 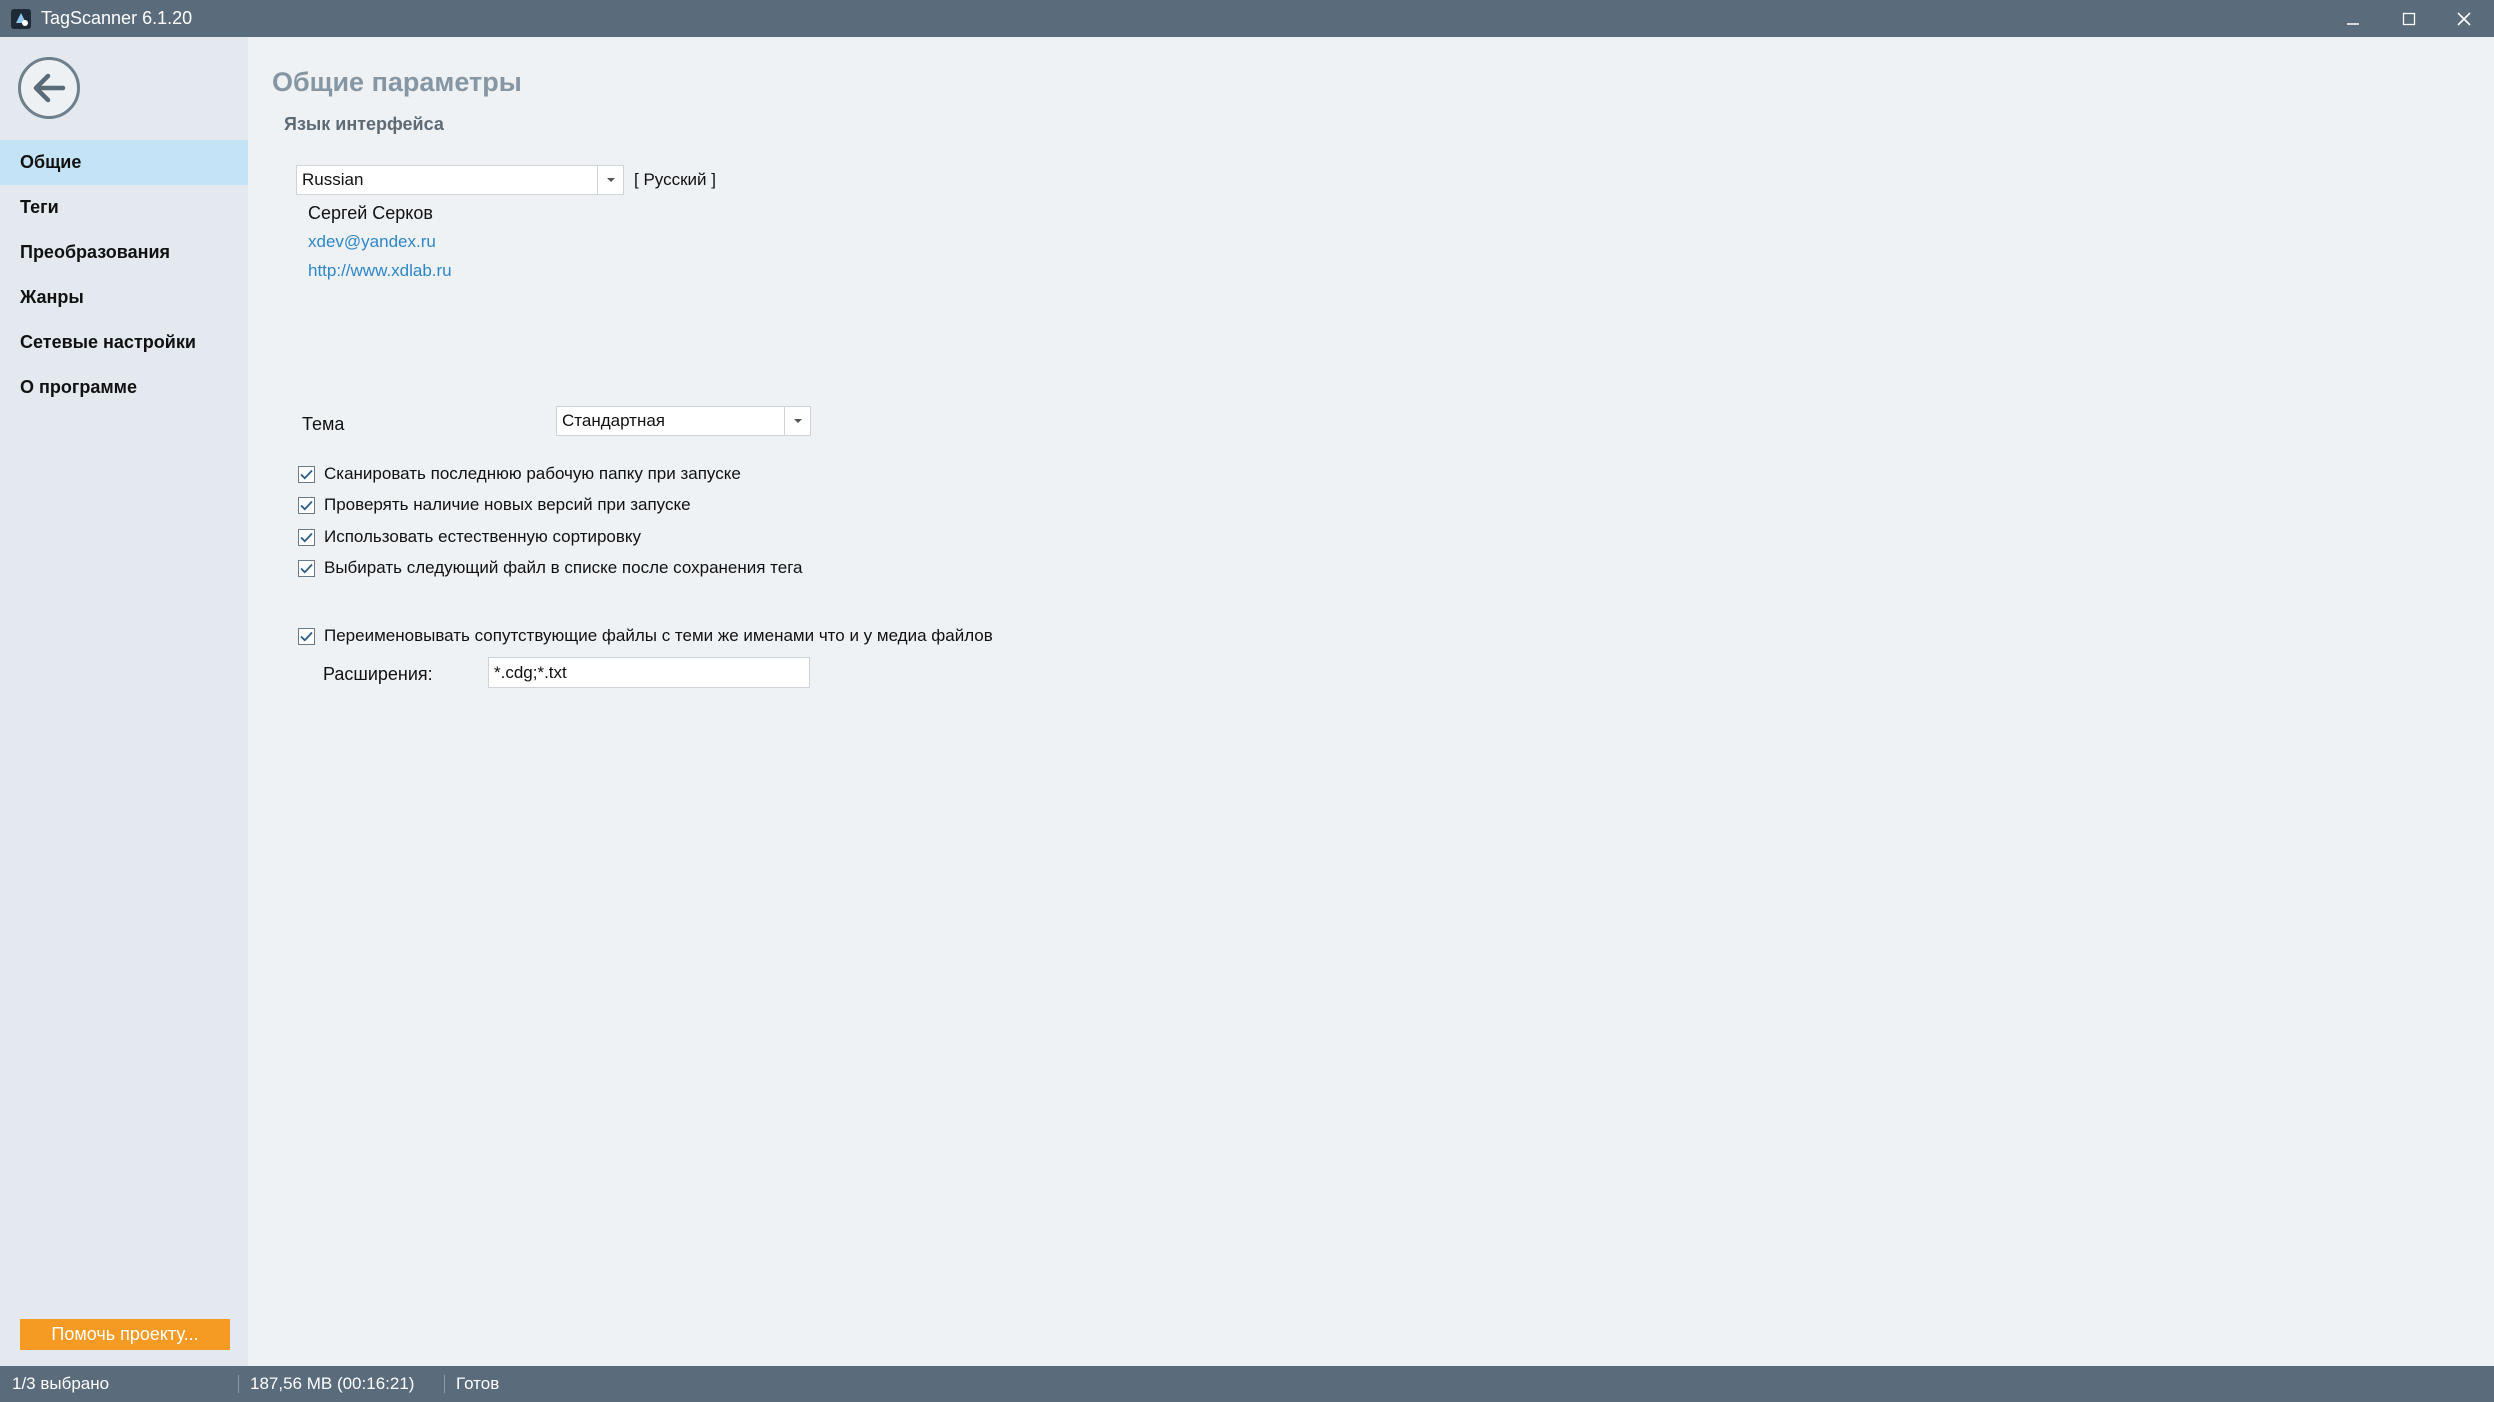 What do you see at coordinates (460, 180) in the screenshot?
I see `language-select: Russian` at bounding box center [460, 180].